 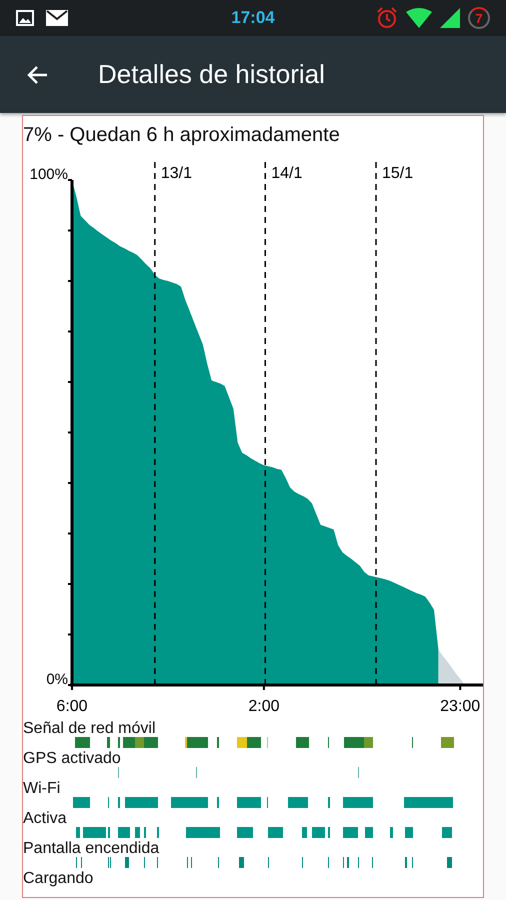 What do you see at coordinates (176, 173) in the screenshot?
I see `date-label: 13/1` at bounding box center [176, 173].